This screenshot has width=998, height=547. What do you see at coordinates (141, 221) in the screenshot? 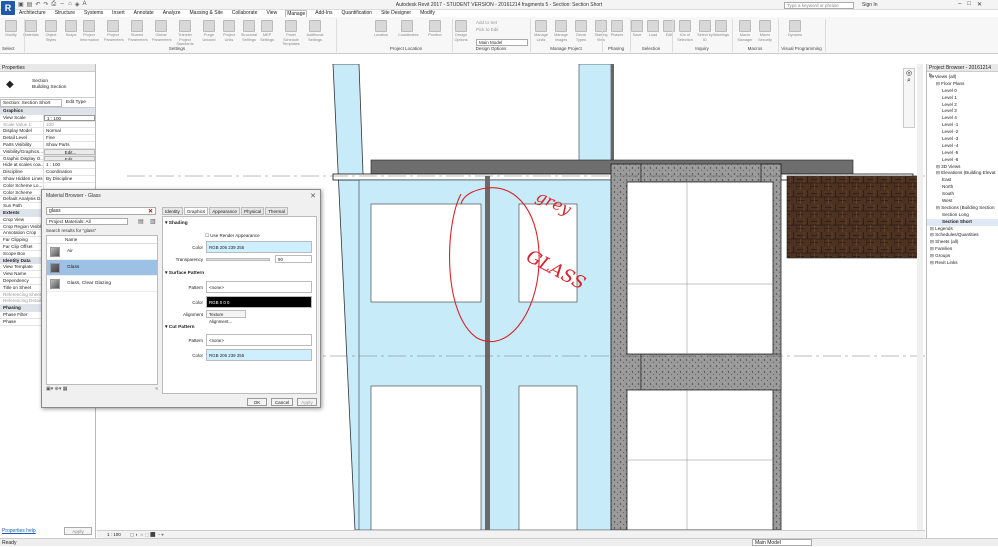
I see `list-view-icon: ▤` at bounding box center [141, 221].